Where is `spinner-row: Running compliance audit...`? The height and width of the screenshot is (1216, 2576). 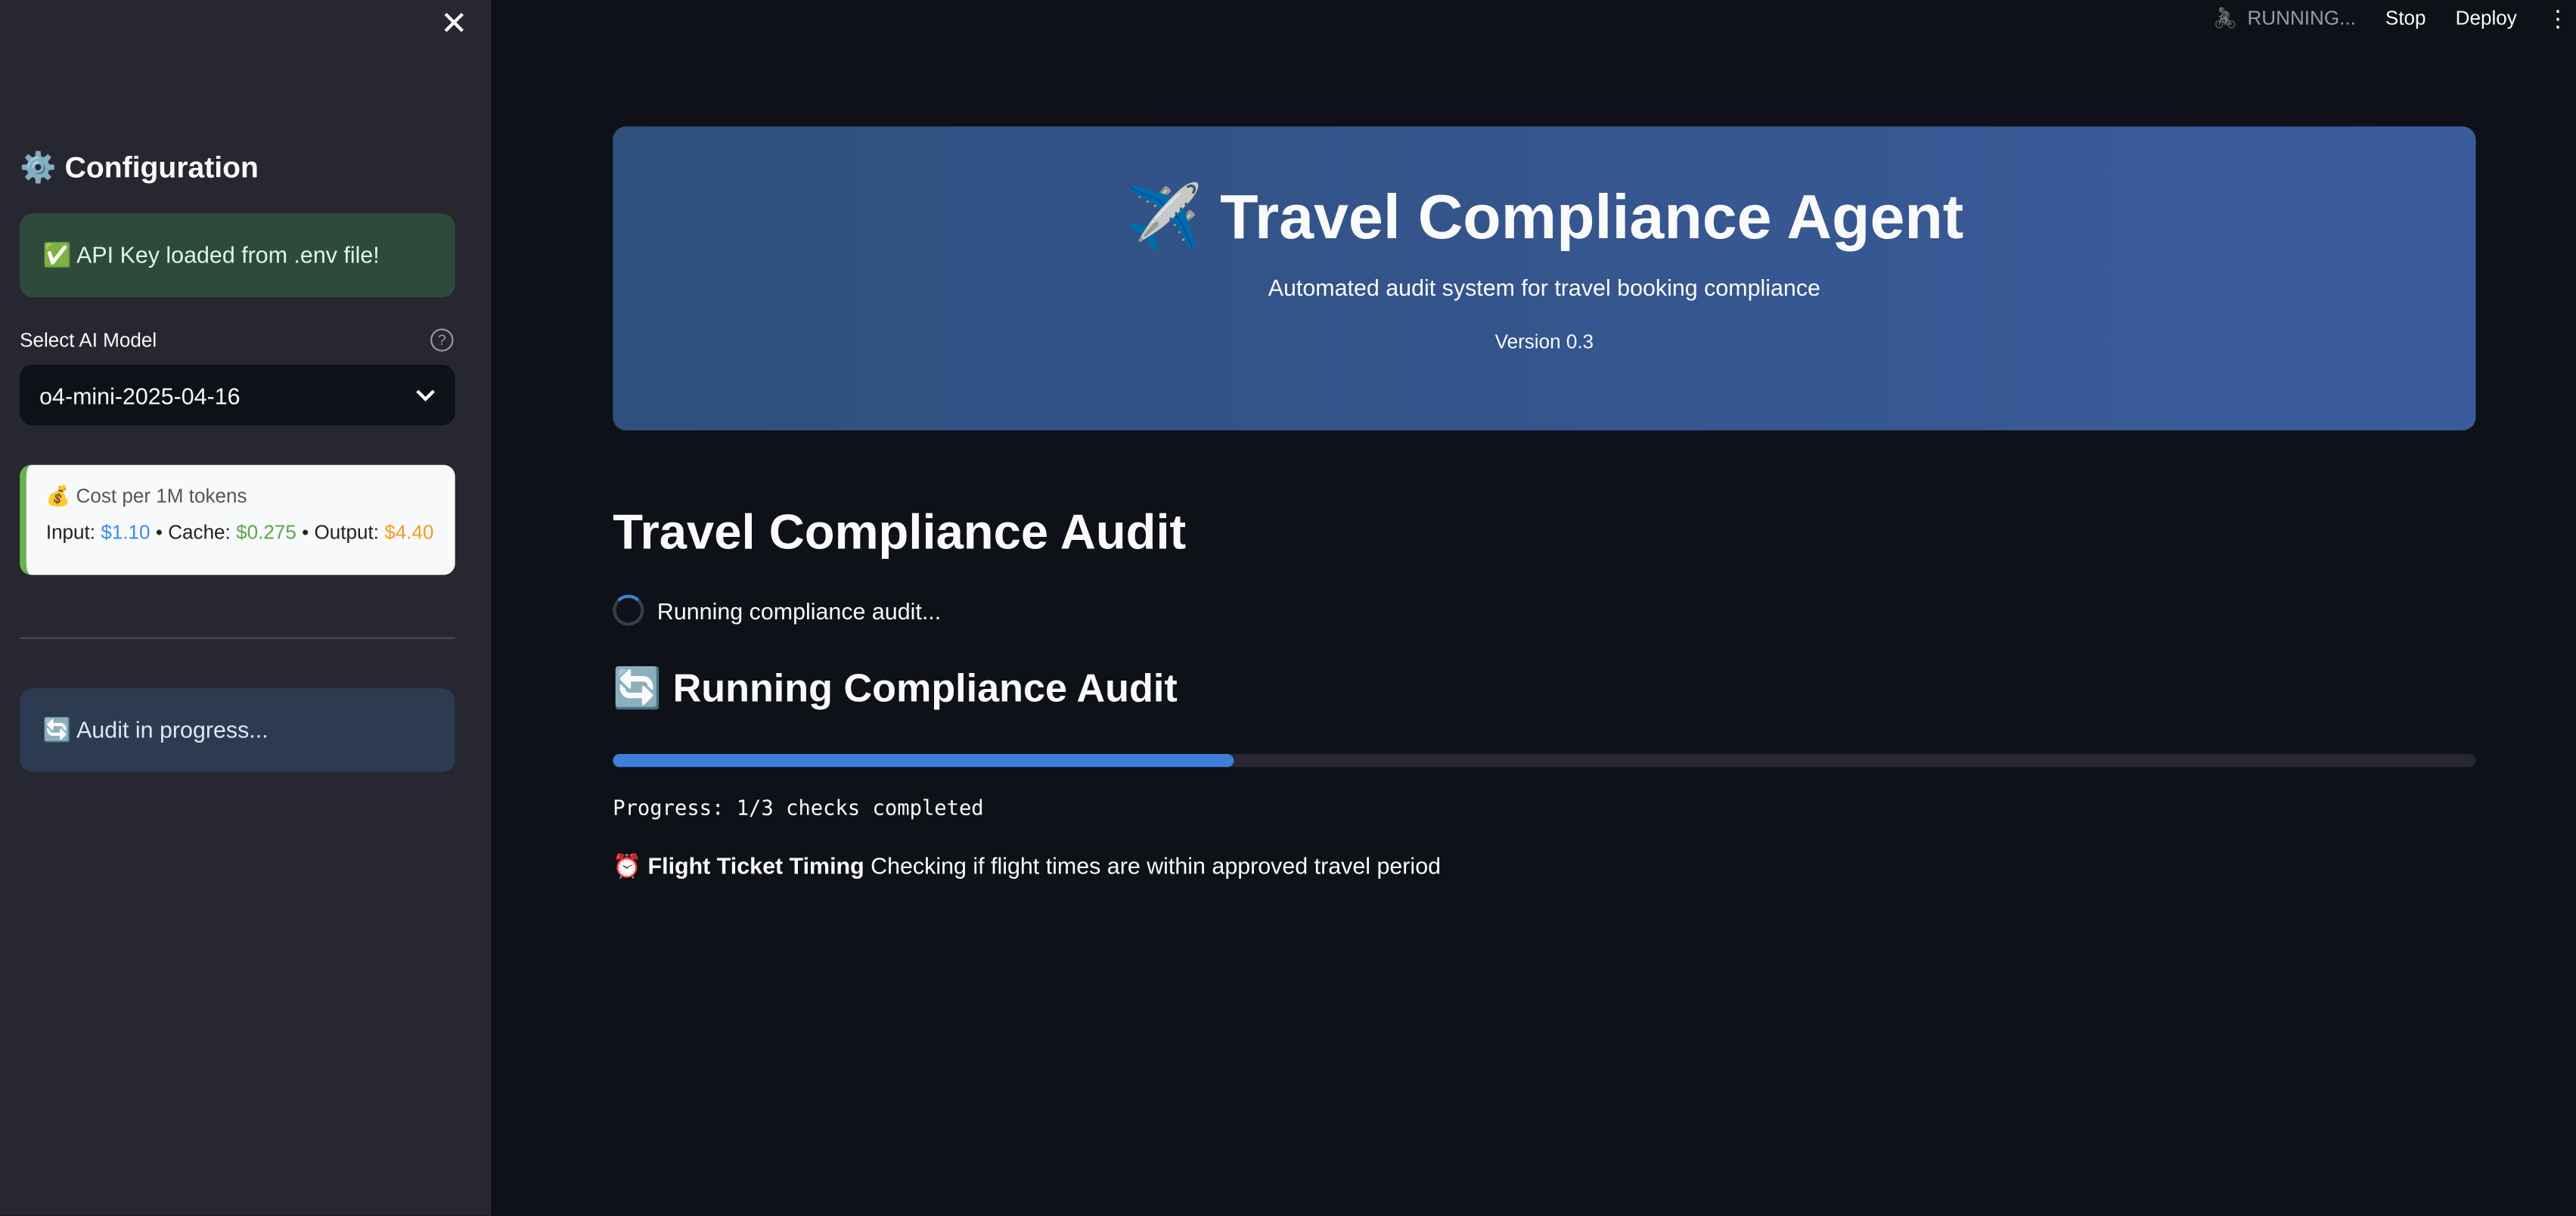 spinner-row: Running compliance audit... is located at coordinates (777, 610).